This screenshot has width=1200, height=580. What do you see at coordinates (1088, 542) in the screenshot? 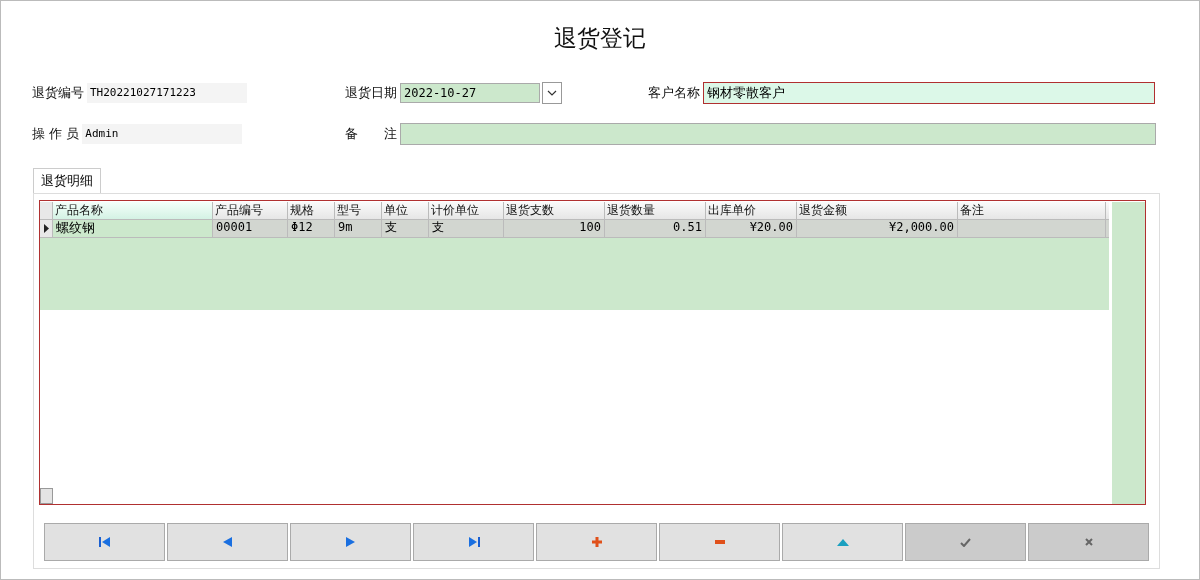
I see `close-icon` at bounding box center [1088, 542].